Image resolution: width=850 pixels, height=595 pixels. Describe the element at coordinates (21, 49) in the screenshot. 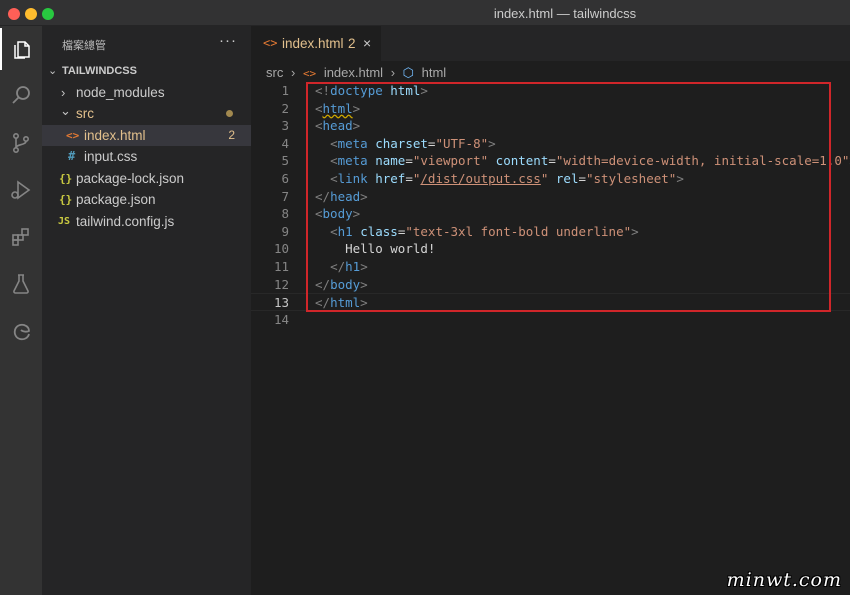

I see `explorer-icon` at that location.